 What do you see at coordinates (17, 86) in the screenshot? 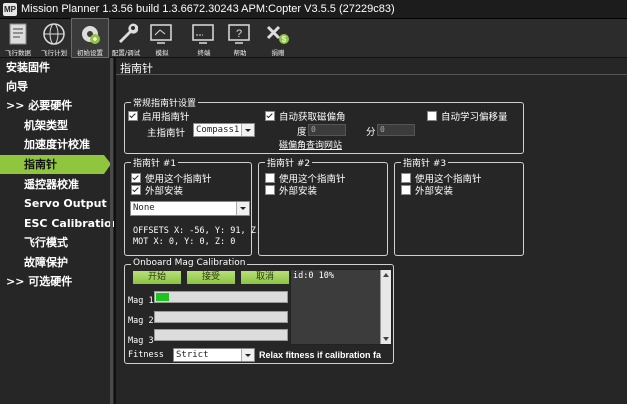
I see `sidebar-item-wizard: 向导` at bounding box center [17, 86].